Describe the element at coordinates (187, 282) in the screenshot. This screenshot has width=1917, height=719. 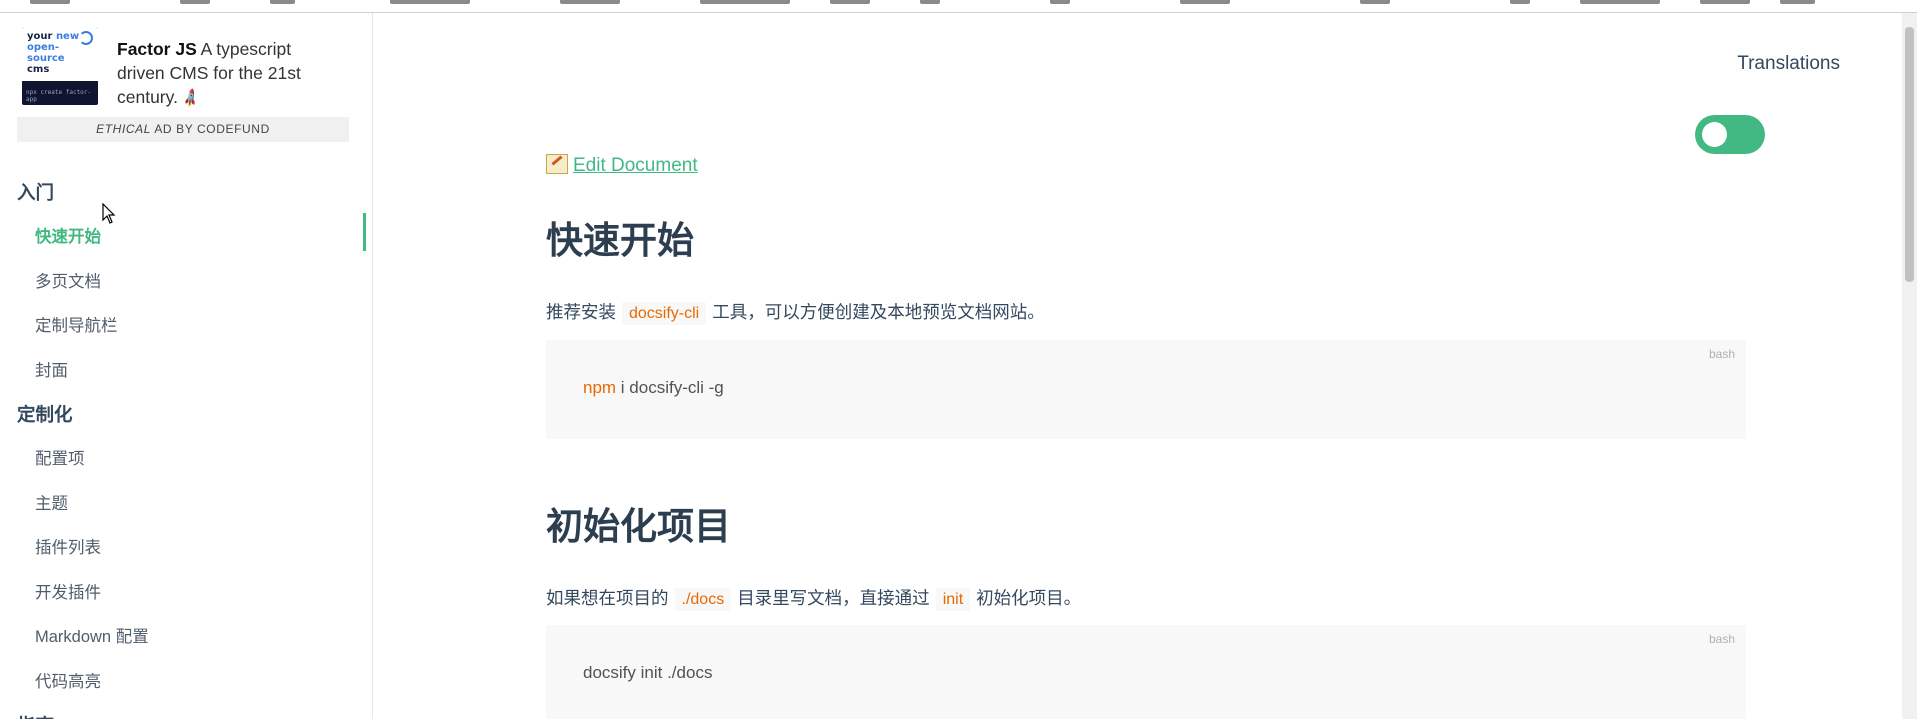
I see `sidebar-item-more-pages: 多页文档` at that location.